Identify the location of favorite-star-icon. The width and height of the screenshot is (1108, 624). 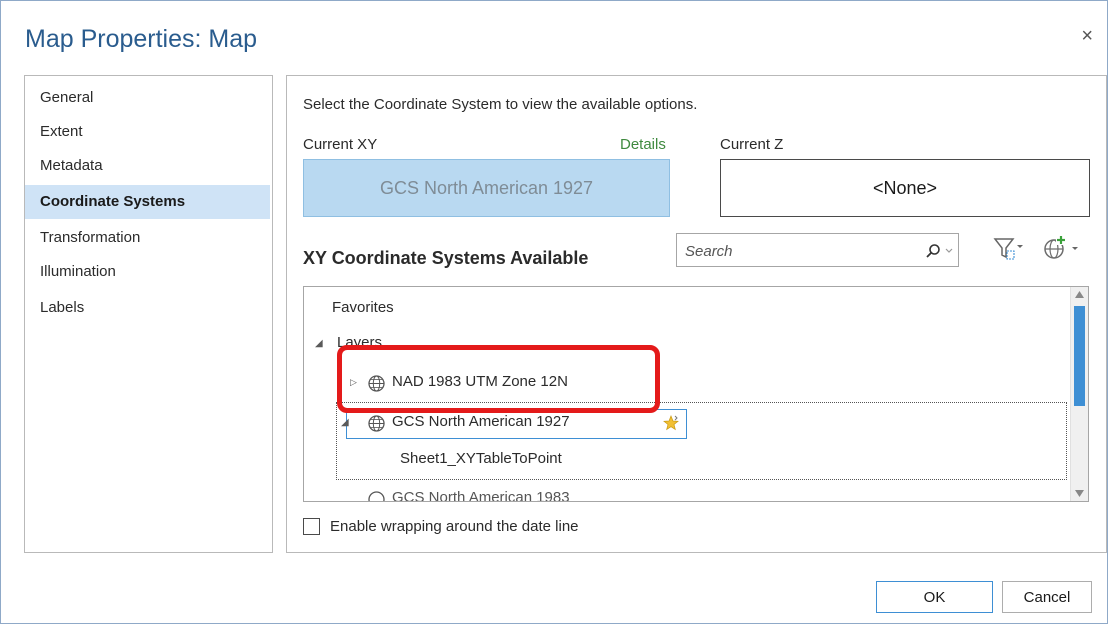
(671, 423).